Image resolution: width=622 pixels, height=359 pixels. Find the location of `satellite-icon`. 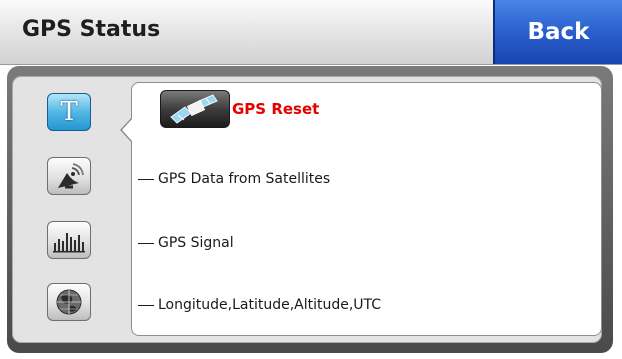

satellite-icon is located at coordinates (194, 109).